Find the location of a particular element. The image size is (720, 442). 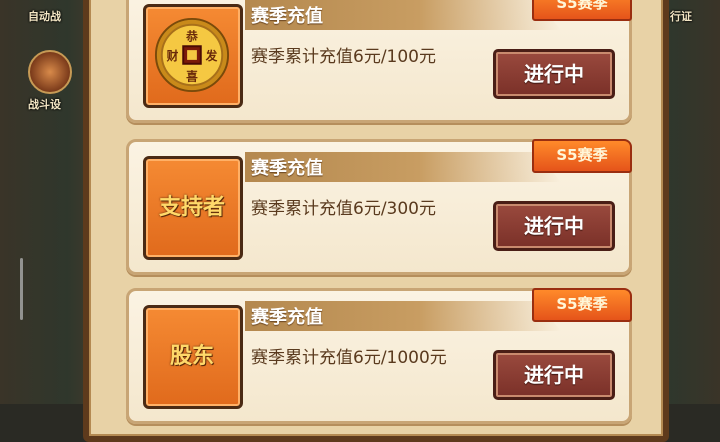

auto-battle-label: 自动战 is located at coordinates (44, 16).